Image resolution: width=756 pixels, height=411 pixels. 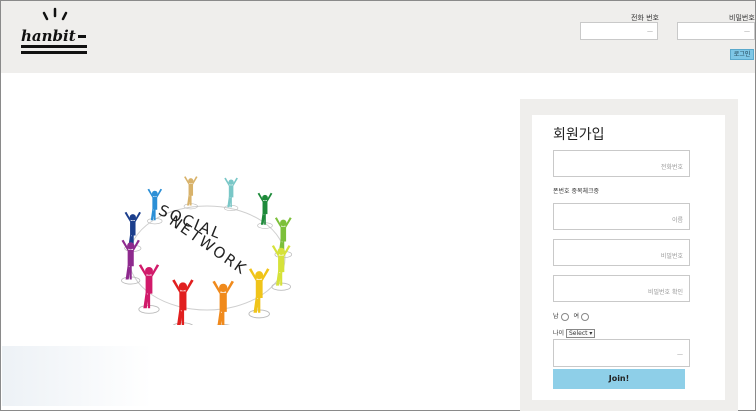 I want to click on signup-phone-input: 전화번호, so click(x=621, y=163).